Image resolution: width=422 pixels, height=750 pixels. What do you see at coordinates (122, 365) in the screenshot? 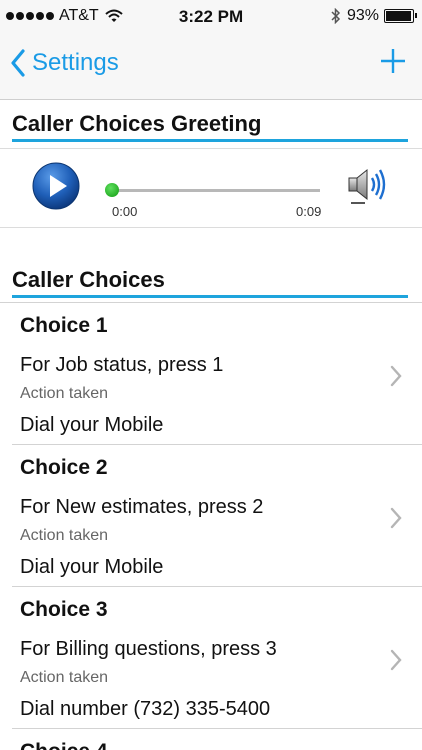
I see `choice-prompt: For Job status, press 1` at bounding box center [122, 365].